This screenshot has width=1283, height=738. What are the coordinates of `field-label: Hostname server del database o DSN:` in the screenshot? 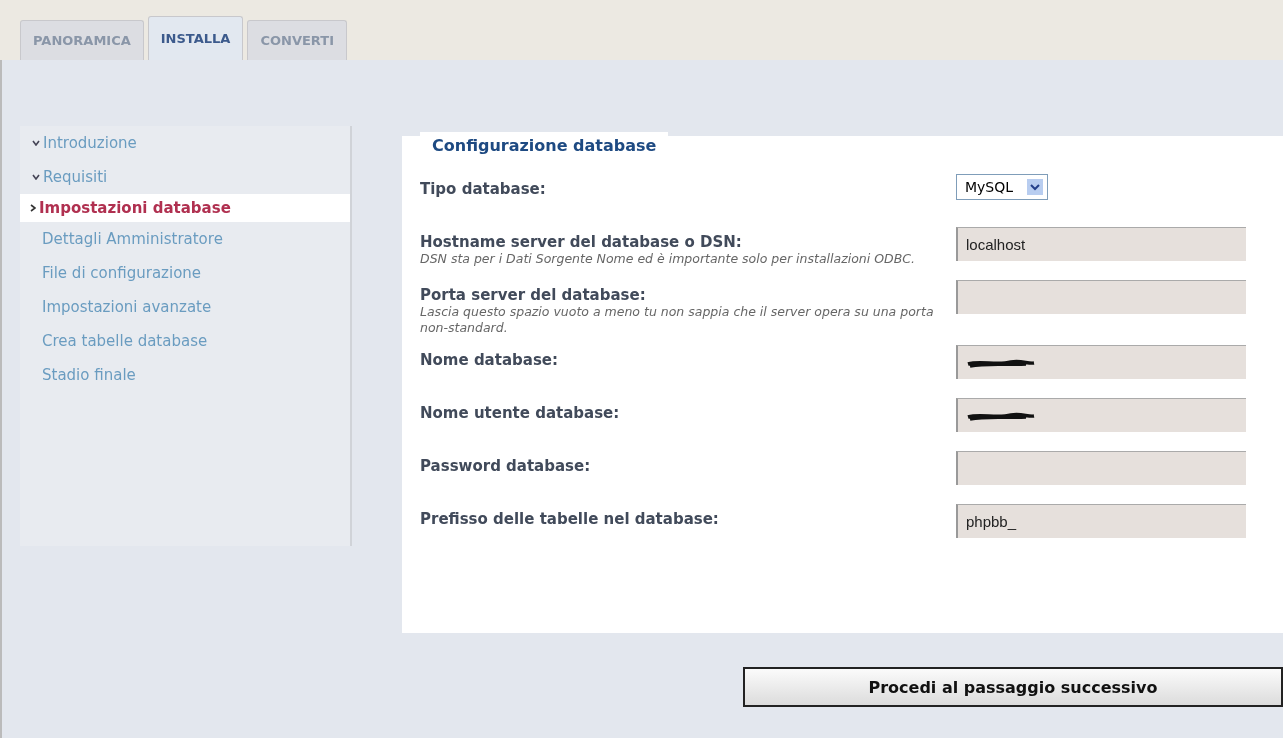 It's located at (581, 242).